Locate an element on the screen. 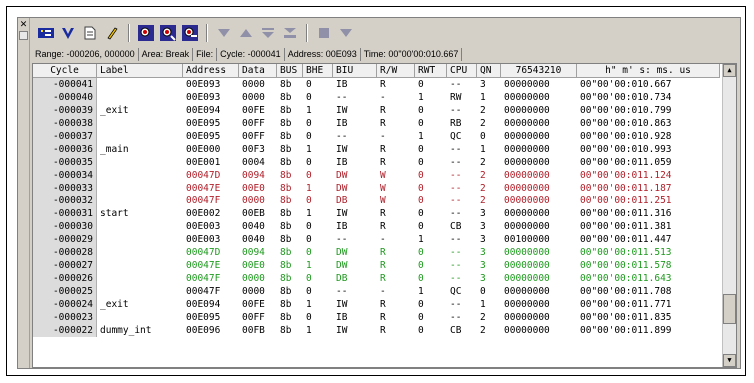  cell-cycle: -000035 is located at coordinates (65, 162).